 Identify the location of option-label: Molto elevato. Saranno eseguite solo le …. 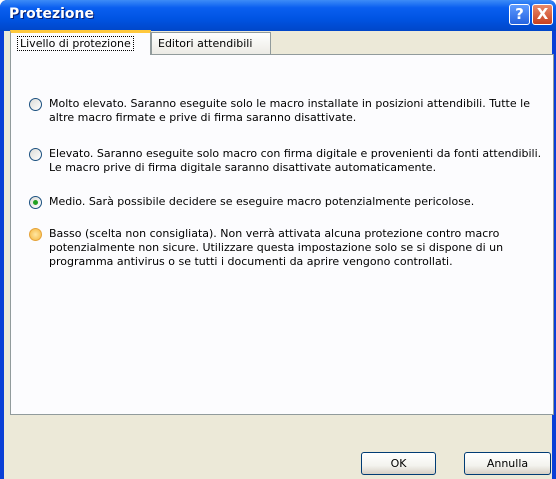
(289, 110).